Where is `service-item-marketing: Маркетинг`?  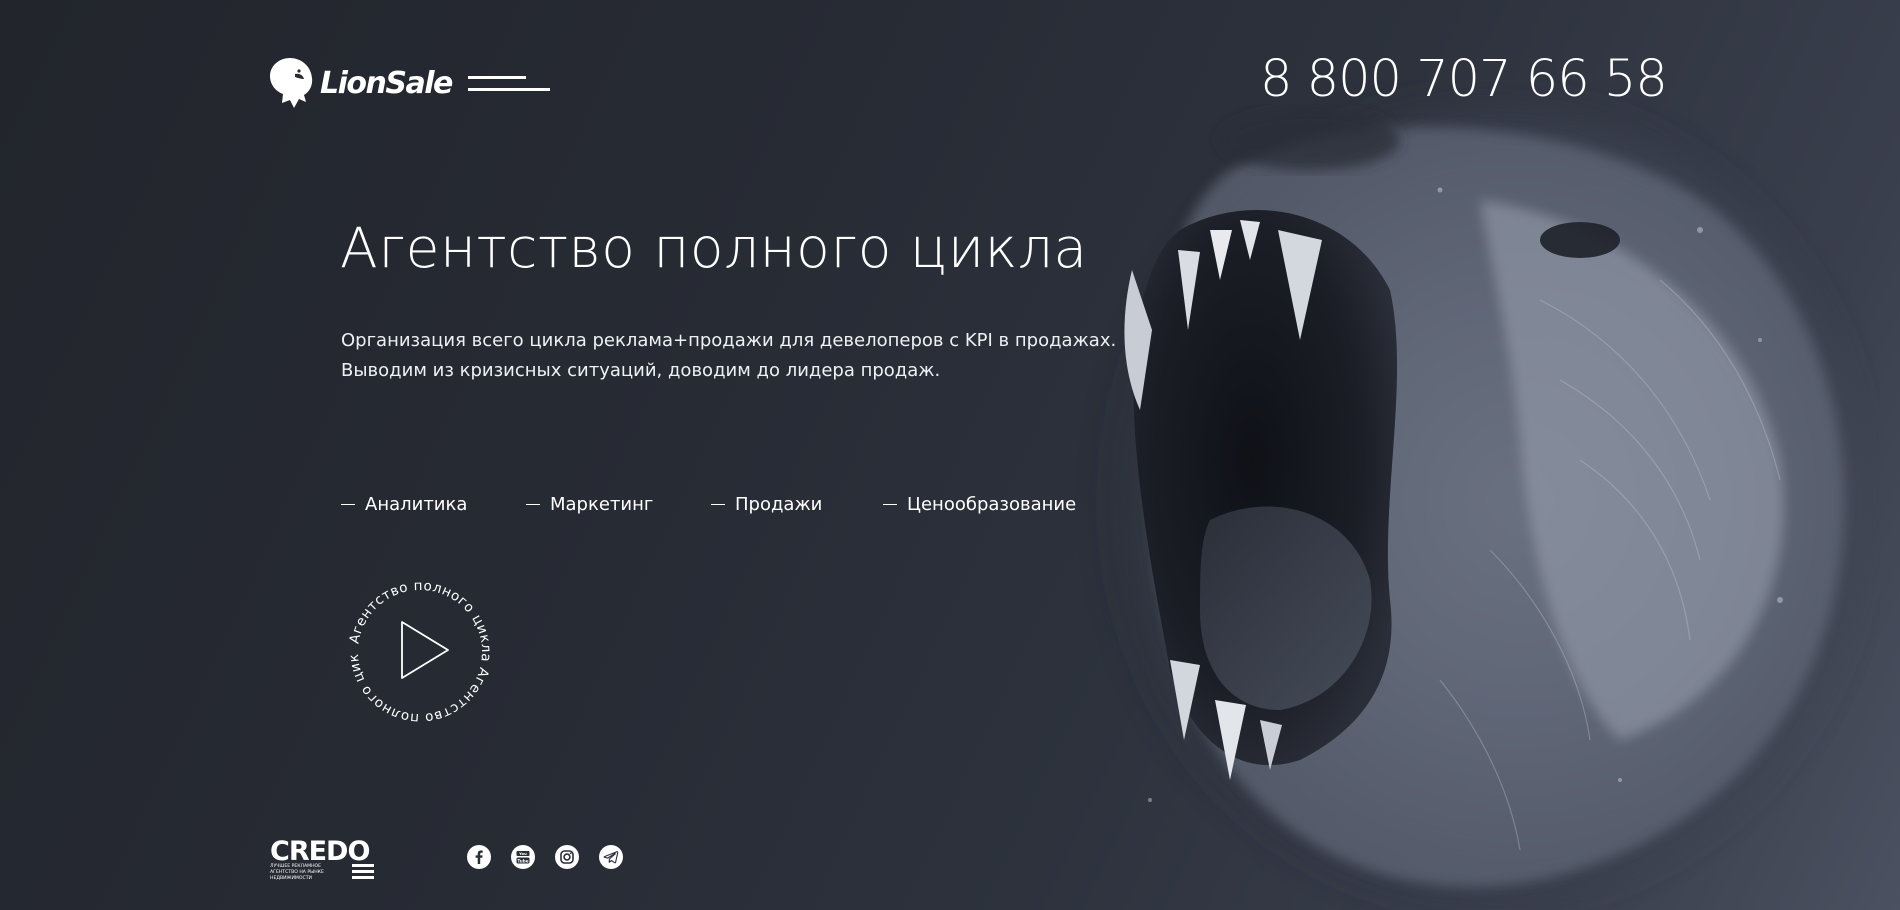
service-item-marketing: Маркетинг is located at coordinates (618, 504).